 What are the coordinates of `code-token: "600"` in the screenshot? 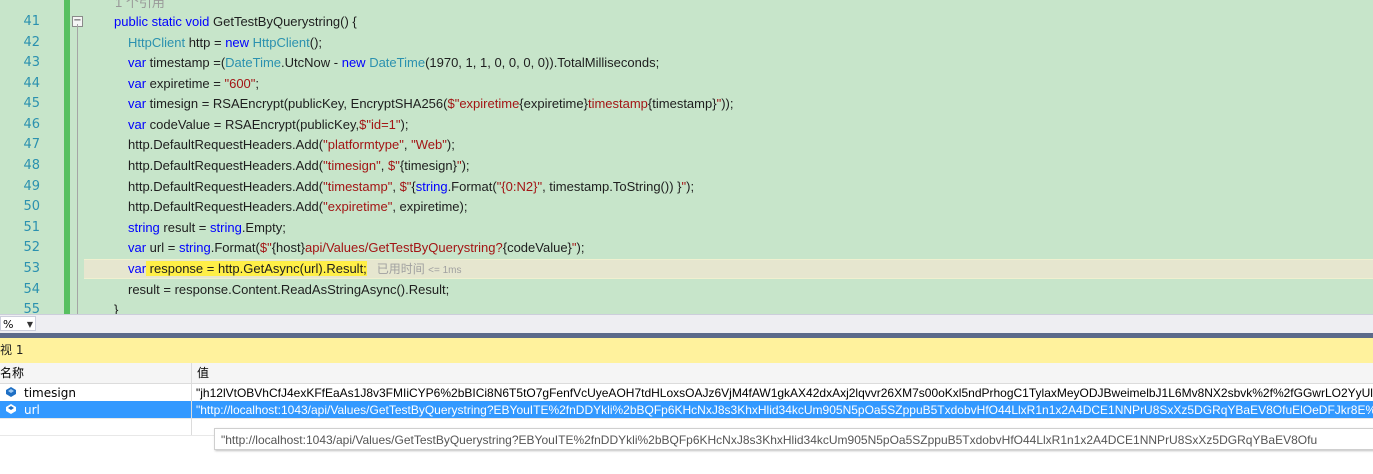 It's located at (240, 83).